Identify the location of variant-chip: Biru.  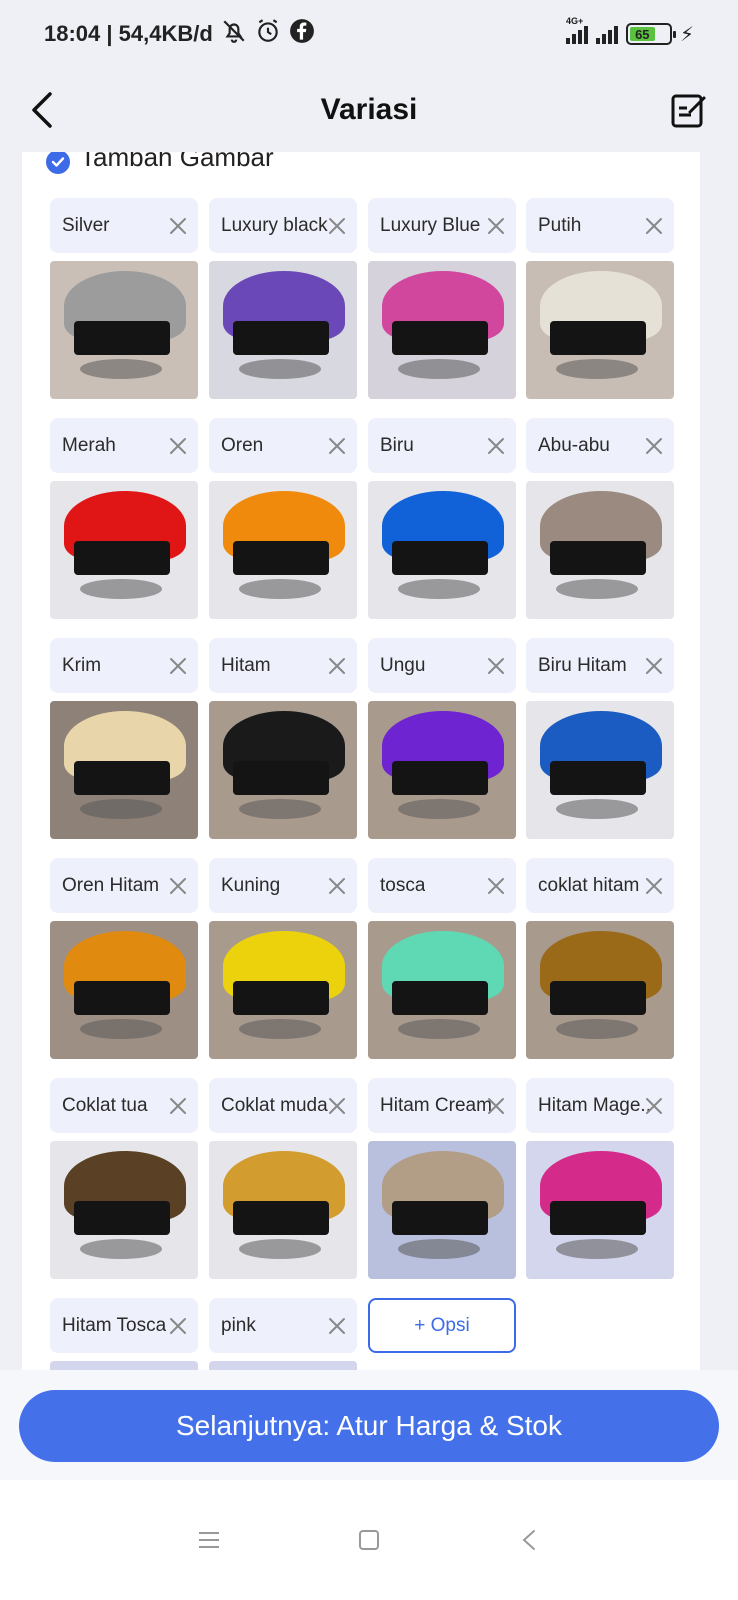
(442, 445).